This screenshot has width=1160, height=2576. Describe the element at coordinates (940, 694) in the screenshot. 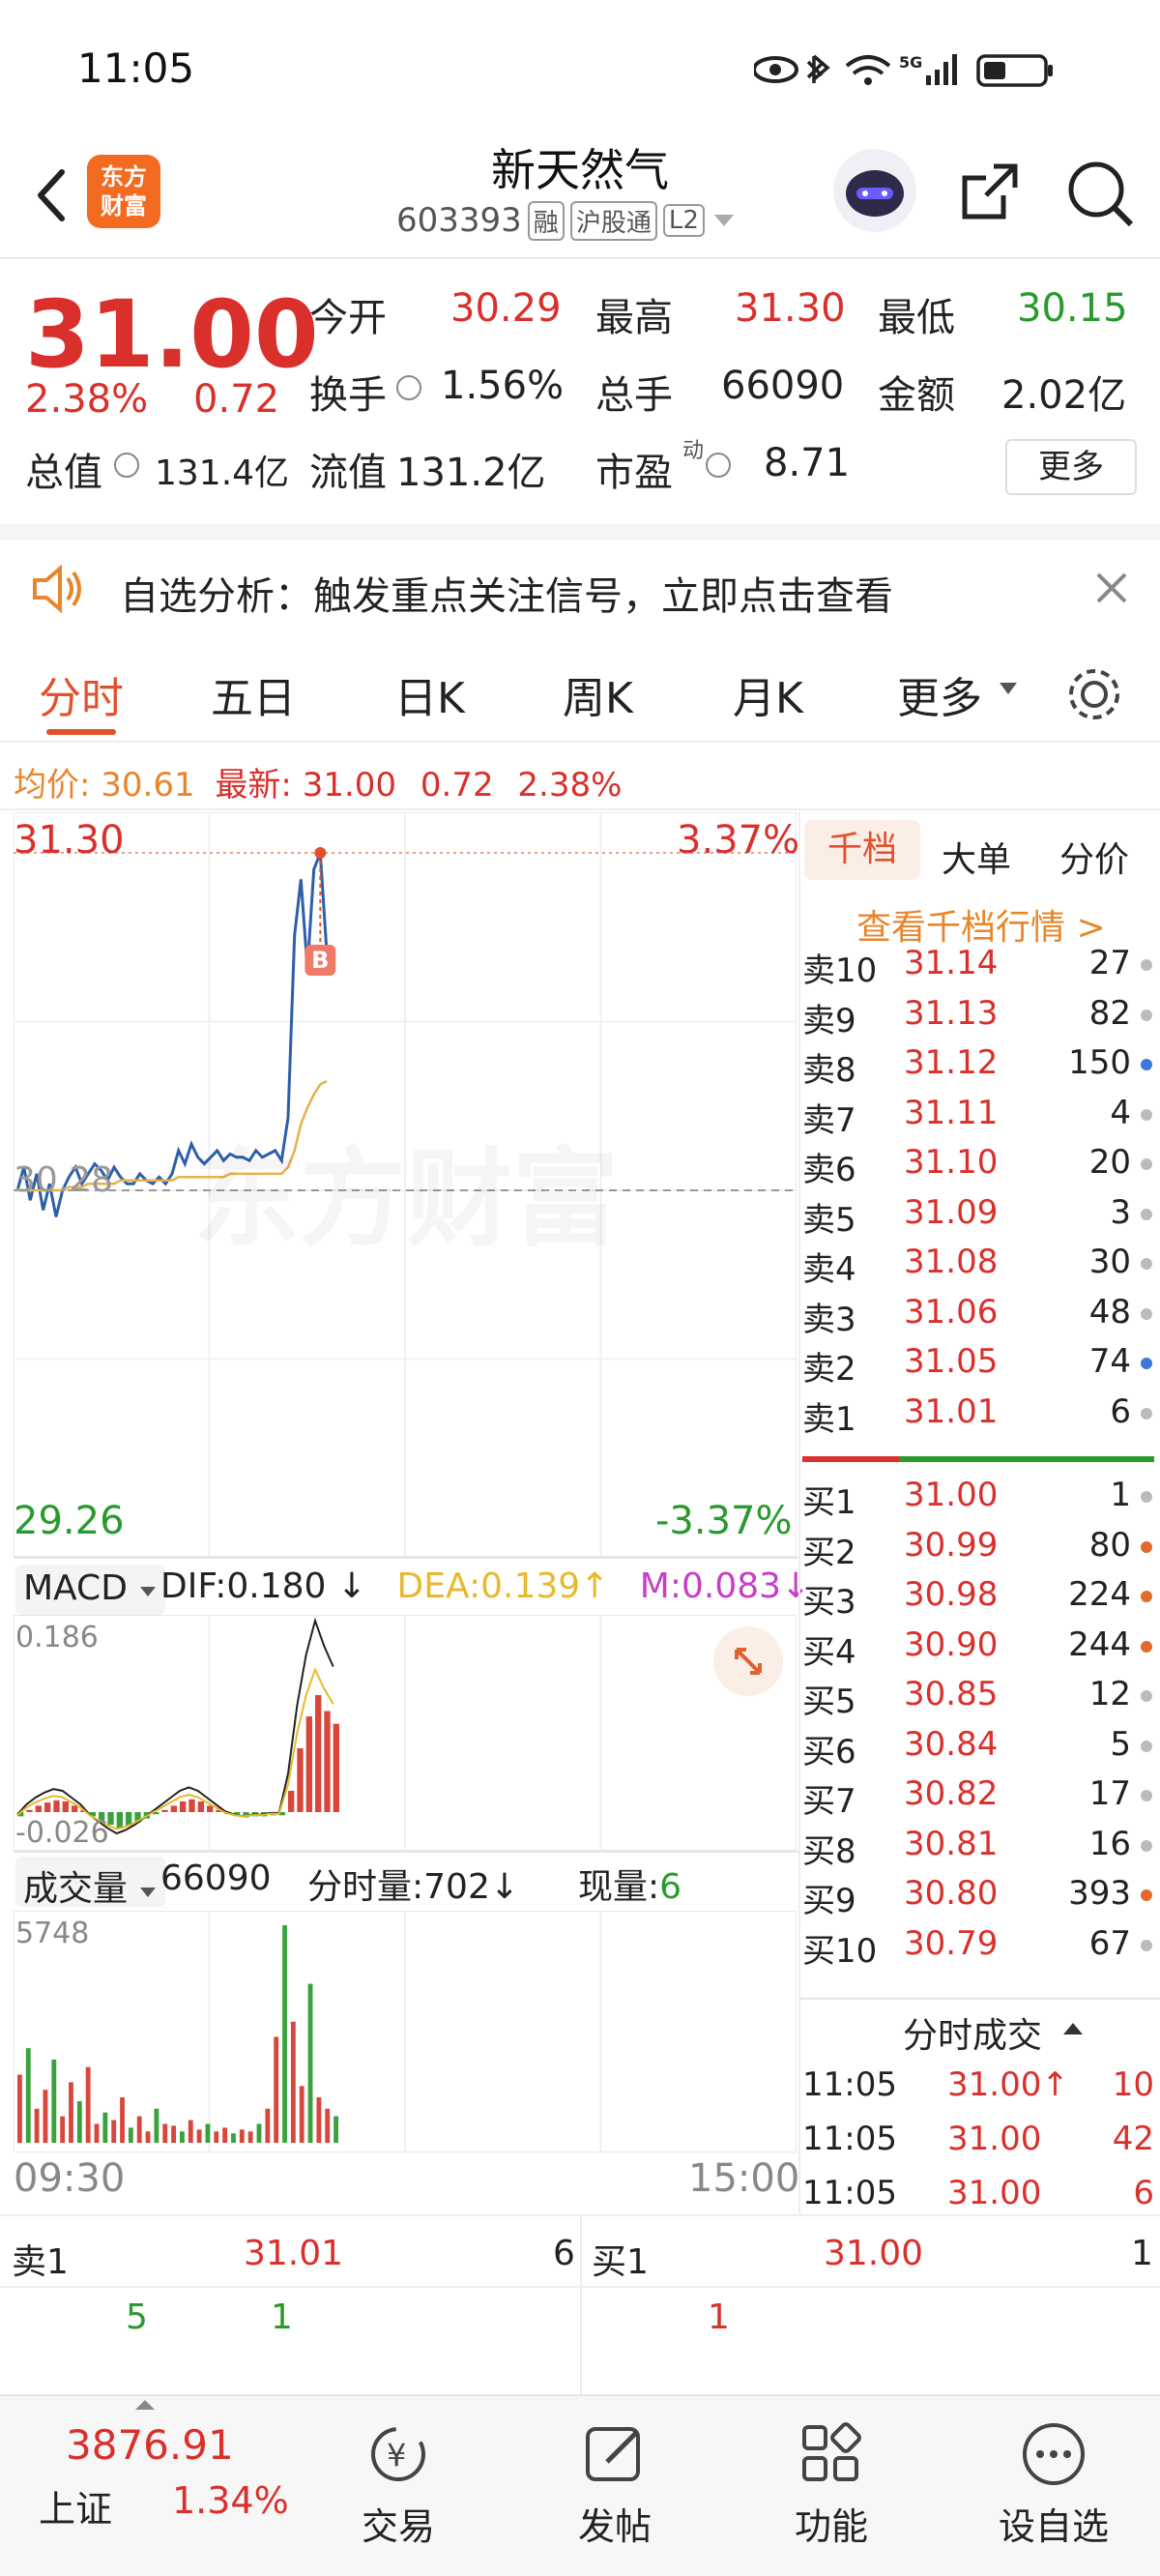

I see `tab-more: 更多` at that location.